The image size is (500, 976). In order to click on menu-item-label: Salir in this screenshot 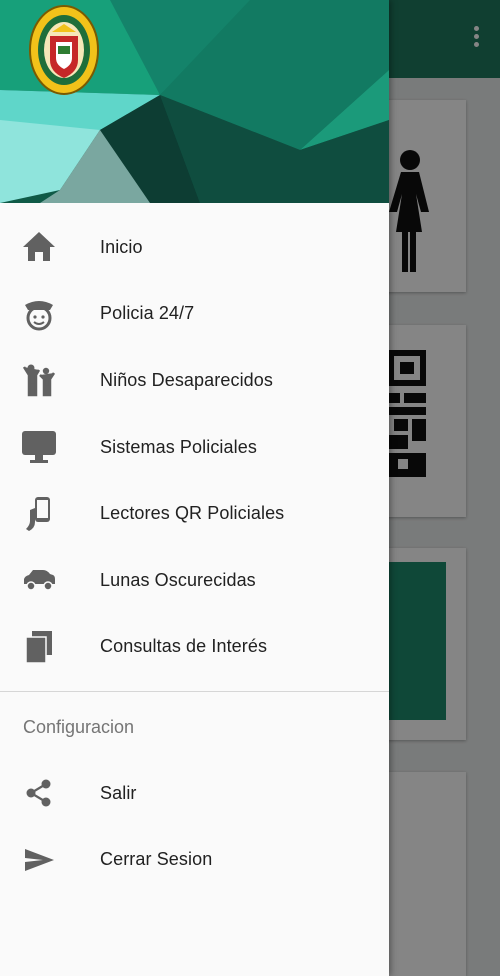, I will do `click(118, 792)`.